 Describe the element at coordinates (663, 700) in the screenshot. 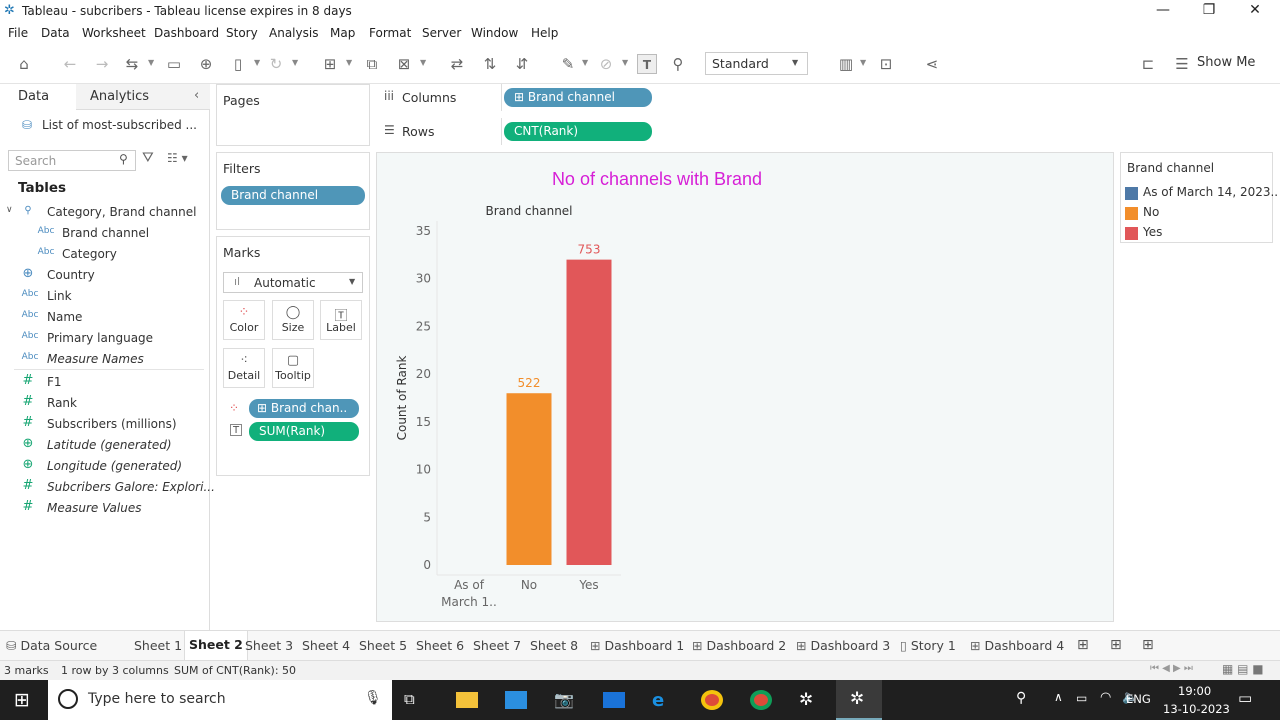

I see `edge-icon: e` at that location.